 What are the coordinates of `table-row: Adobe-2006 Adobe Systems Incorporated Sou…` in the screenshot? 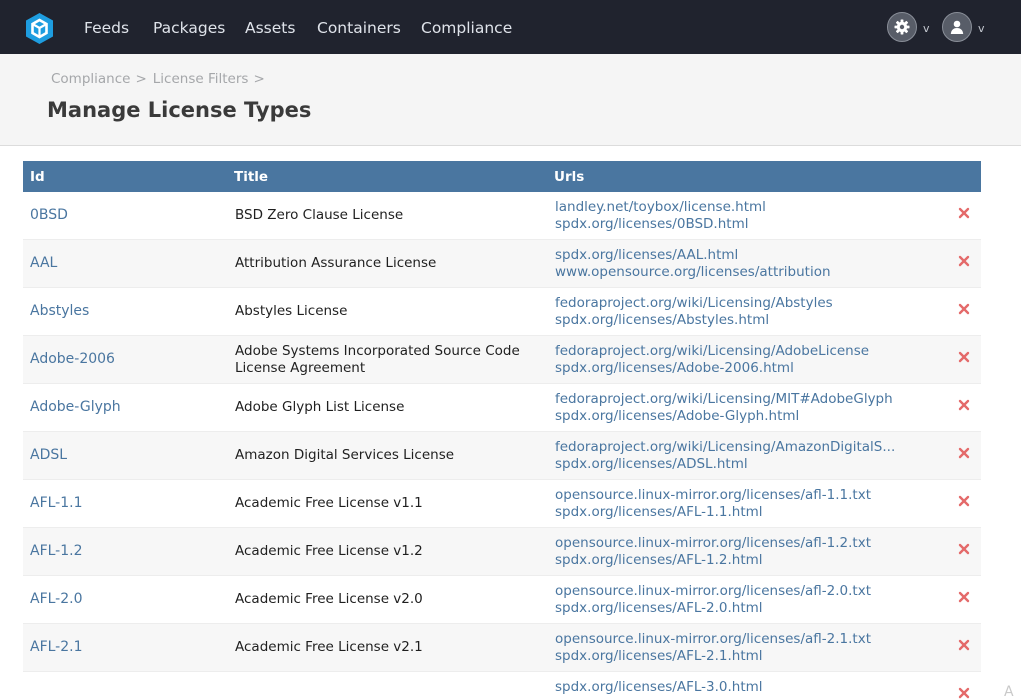 It's located at (502, 360).